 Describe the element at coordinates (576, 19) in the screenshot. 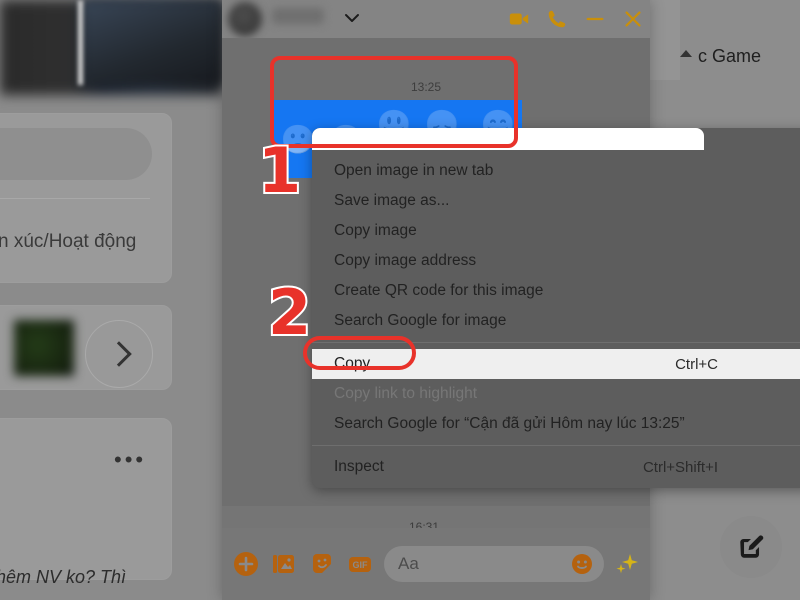

I see `header-actions` at that location.